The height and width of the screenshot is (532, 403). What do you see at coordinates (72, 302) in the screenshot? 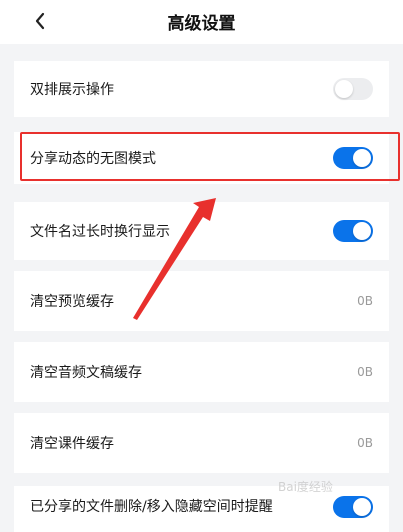
I see `setting-label: 清空预览缓存` at bounding box center [72, 302].